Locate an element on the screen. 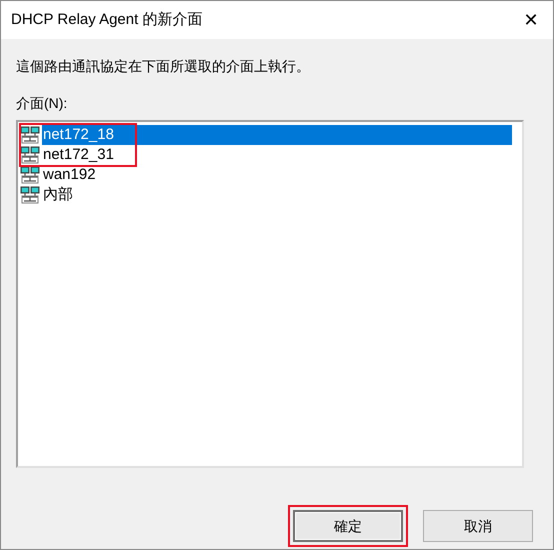  window-title: DHCP Relay Agent 的新介面 is located at coordinates (106, 20).